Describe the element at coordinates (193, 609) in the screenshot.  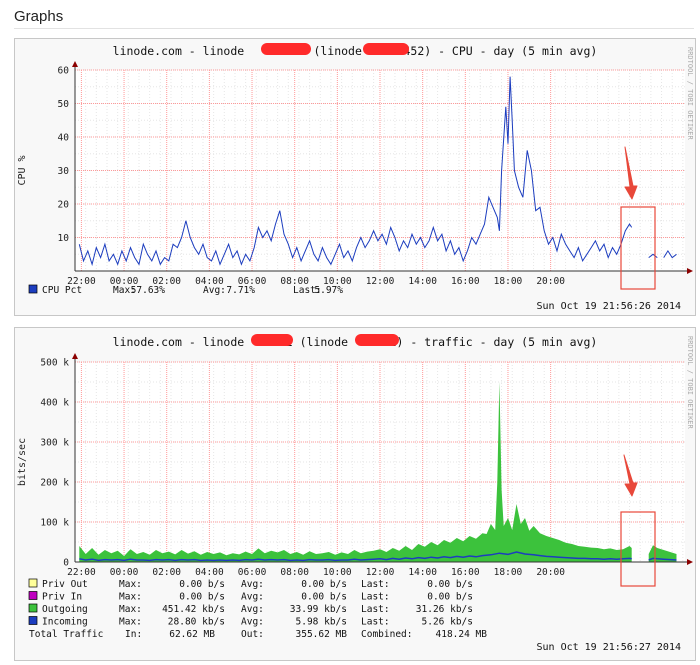
I see `legend-stat: 451.42 kb/s` at that location.